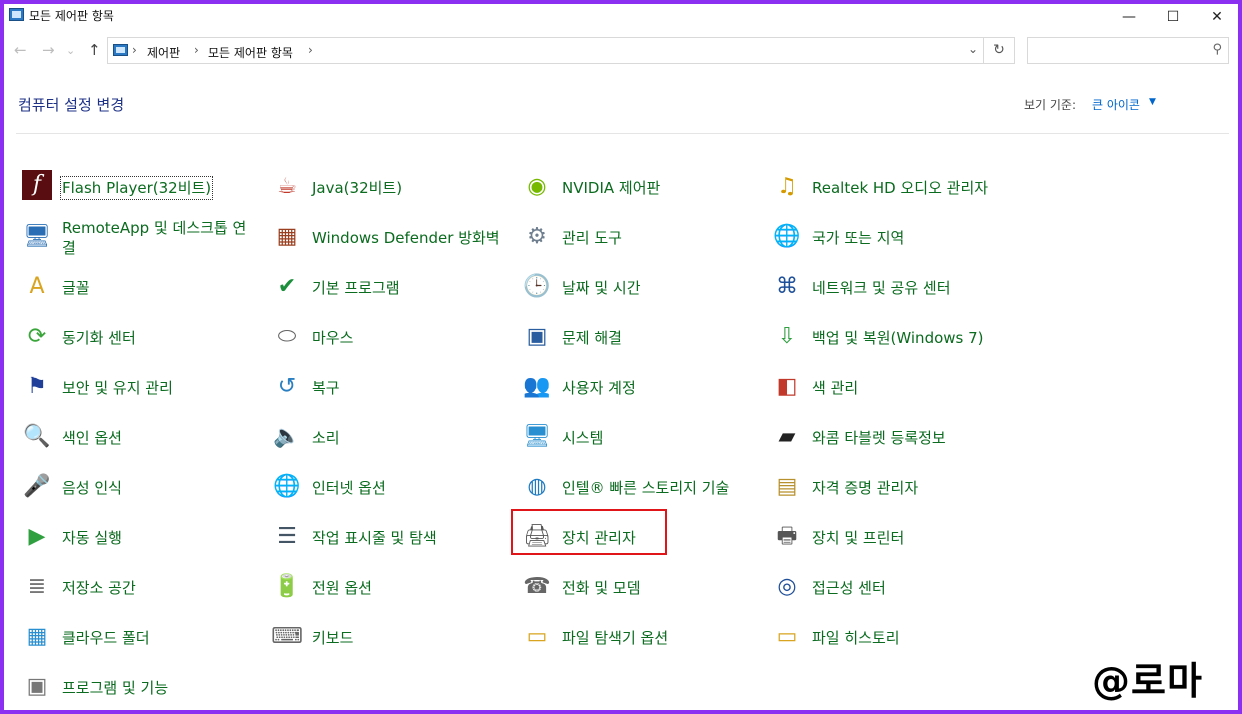 The width and height of the screenshot is (1242, 714). I want to click on control-panel-item-devices-printers: 🖶 장치 및 프린터, so click(892, 540).